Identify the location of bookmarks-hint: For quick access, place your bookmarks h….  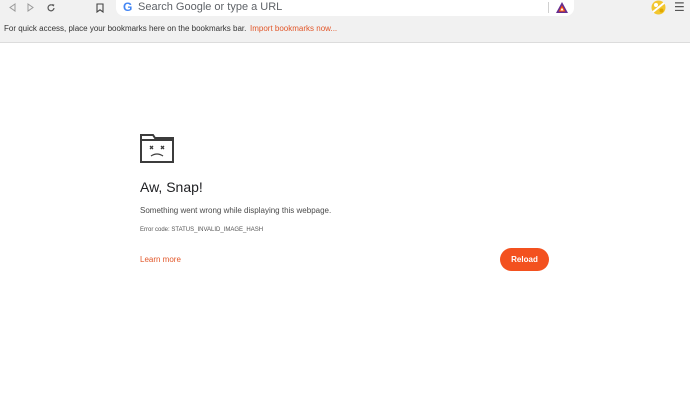
(125, 28).